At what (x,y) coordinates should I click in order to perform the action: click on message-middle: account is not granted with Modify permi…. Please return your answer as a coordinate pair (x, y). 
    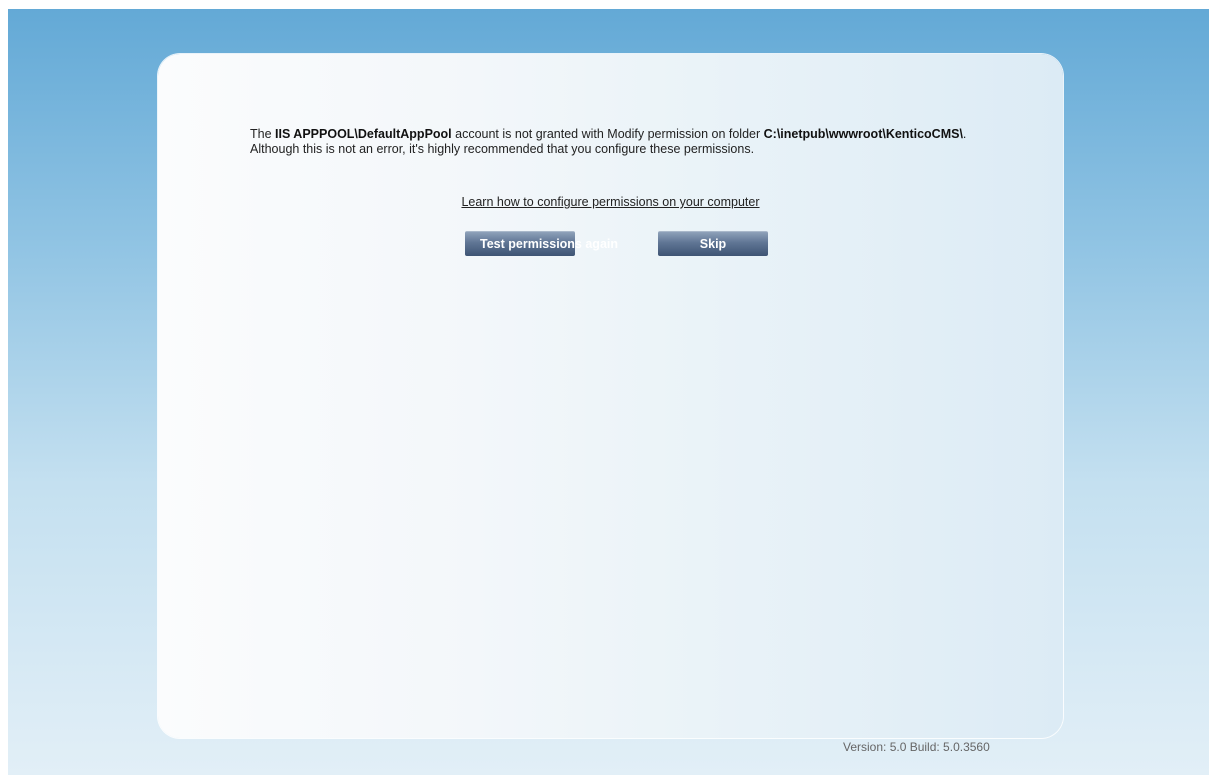
    Looking at the image, I should click on (607, 134).